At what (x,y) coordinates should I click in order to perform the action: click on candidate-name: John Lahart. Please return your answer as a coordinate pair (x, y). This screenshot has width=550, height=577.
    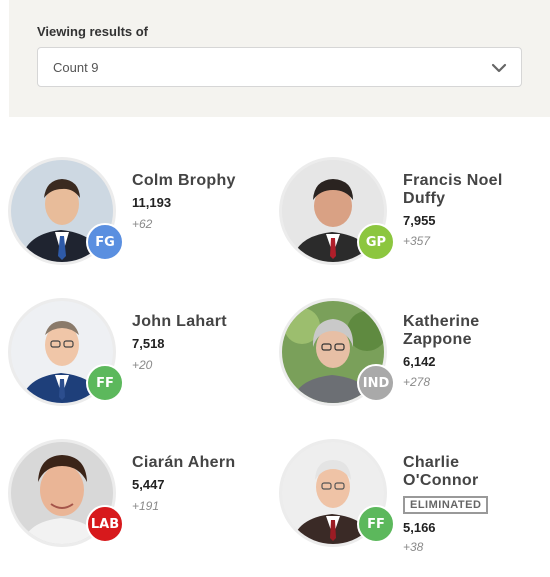
    Looking at the image, I should click on (179, 321).